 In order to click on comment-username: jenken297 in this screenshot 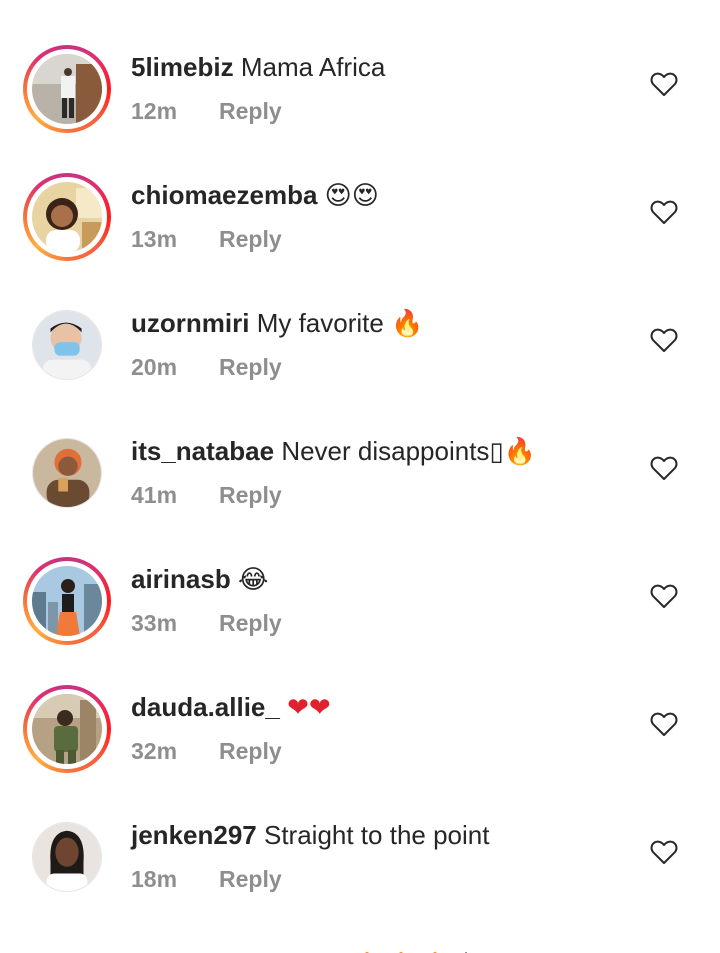, I will do `click(194, 835)`.